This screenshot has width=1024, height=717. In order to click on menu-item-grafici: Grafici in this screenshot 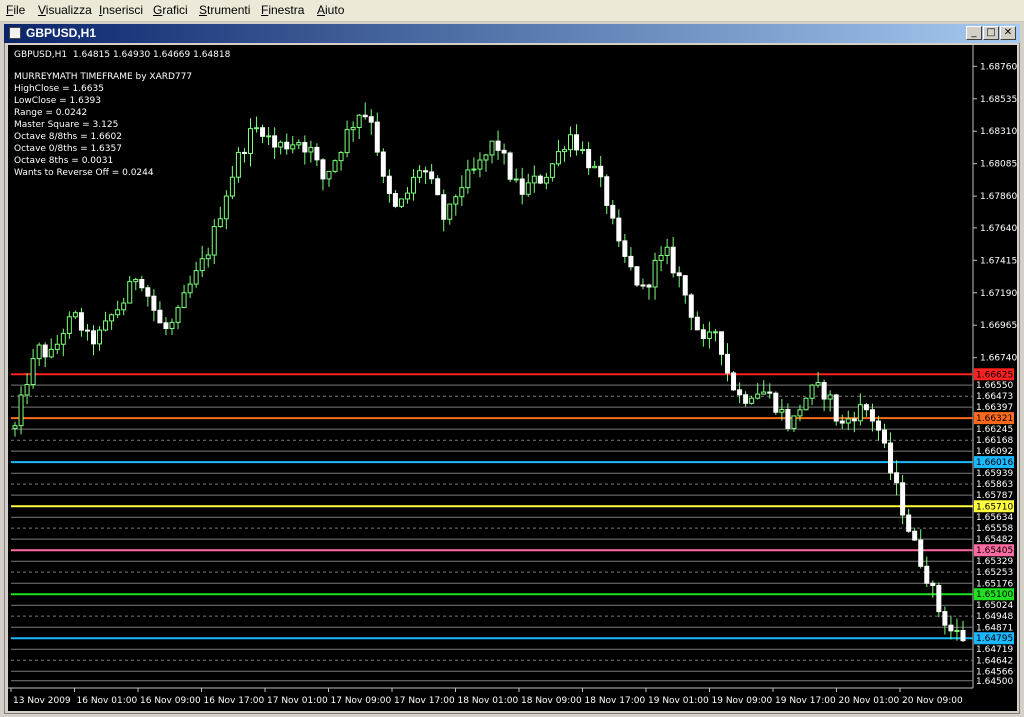, I will do `click(170, 10)`.